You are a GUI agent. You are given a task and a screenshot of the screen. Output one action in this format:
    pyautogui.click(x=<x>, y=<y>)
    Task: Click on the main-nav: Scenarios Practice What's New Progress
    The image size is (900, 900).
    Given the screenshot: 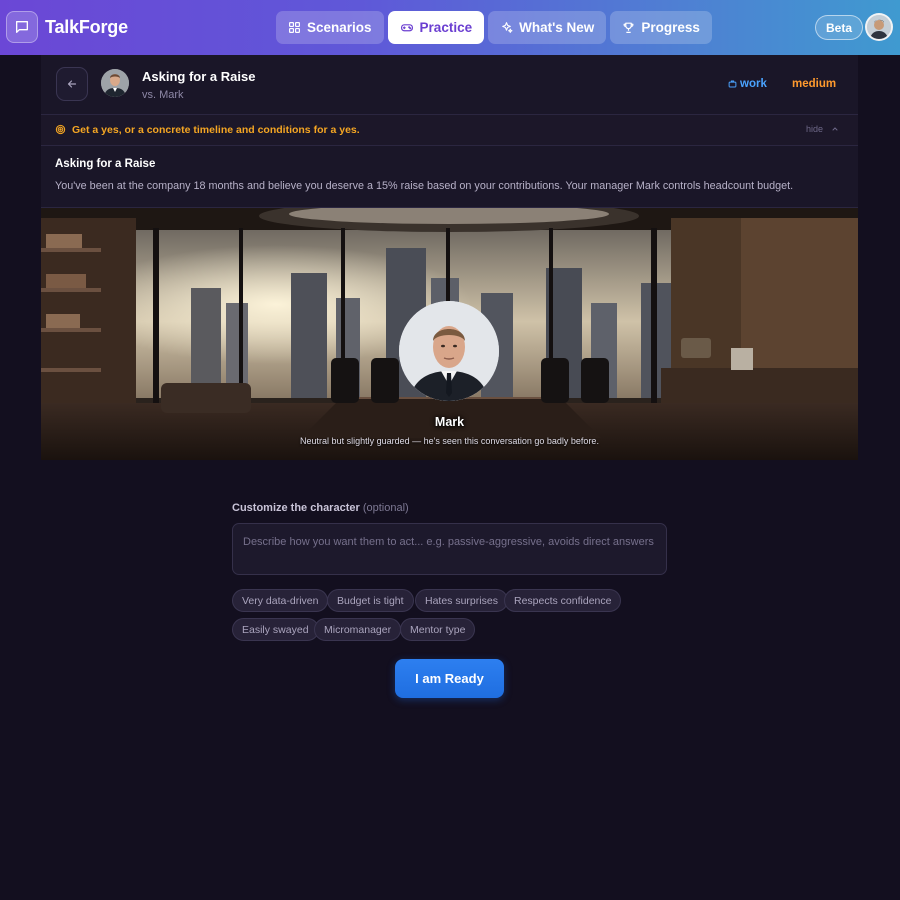 What is the action you would take?
    pyautogui.click(x=496, y=27)
    